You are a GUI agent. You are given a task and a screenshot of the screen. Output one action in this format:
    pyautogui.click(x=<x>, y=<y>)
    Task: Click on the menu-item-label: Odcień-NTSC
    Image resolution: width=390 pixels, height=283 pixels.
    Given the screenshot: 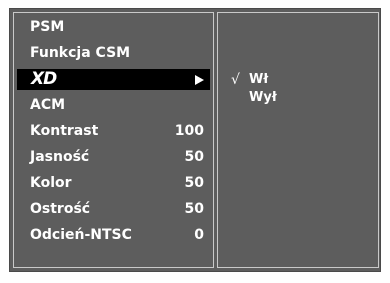 What is the action you would take?
    pyautogui.click(x=81, y=235)
    